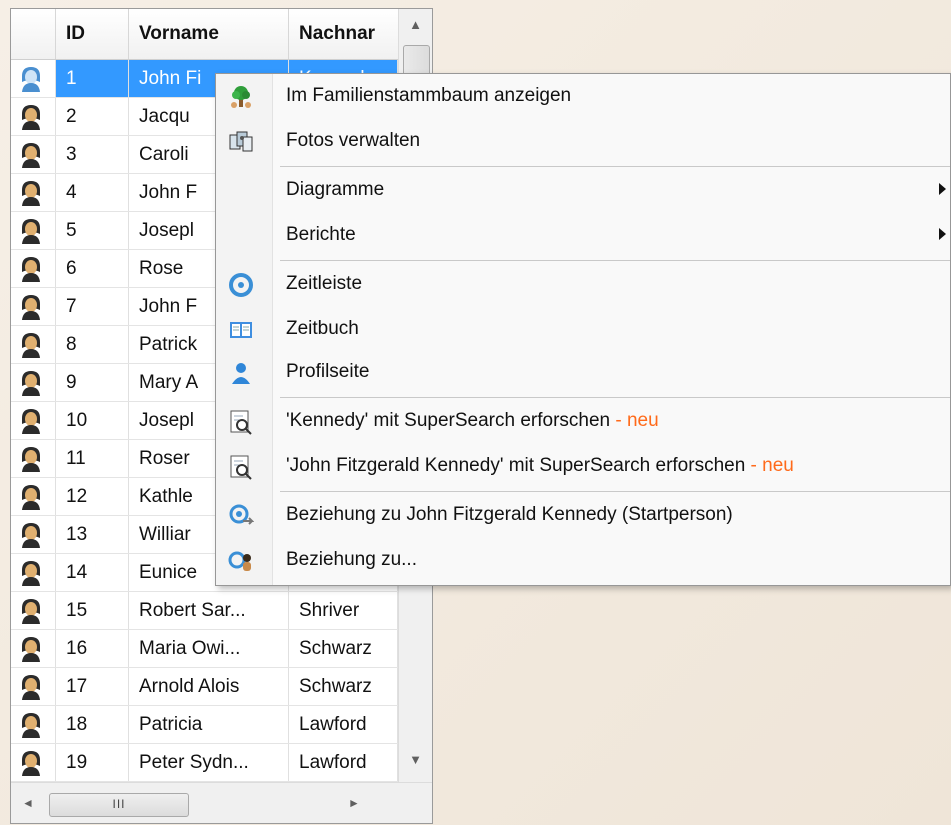 The width and height of the screenshot is (951, 825). Describe the element at coordinates (241, 561) in the screenshot. I see `relationship-people-icon` at that location.